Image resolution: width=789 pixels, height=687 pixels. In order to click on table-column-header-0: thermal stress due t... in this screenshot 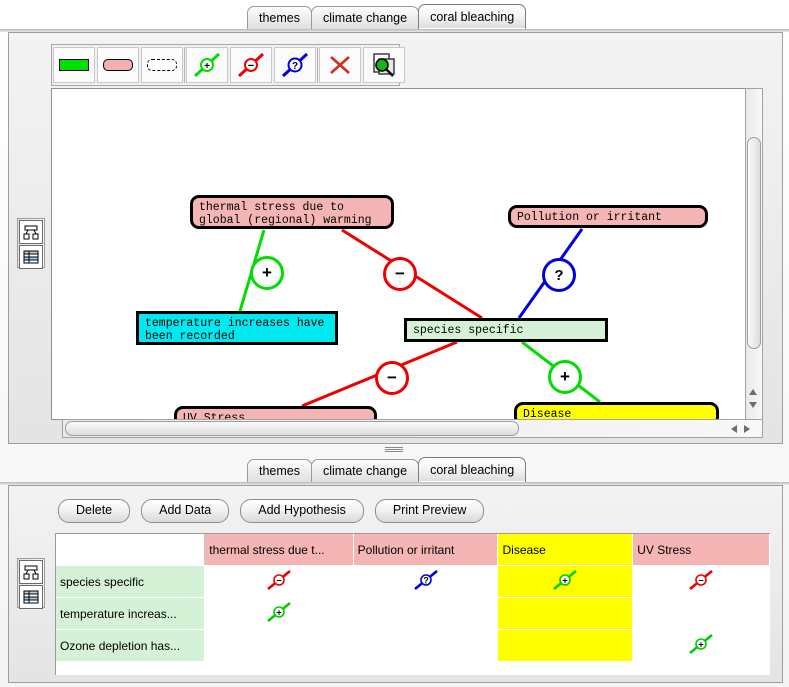, I will do `click(279, 550)`.